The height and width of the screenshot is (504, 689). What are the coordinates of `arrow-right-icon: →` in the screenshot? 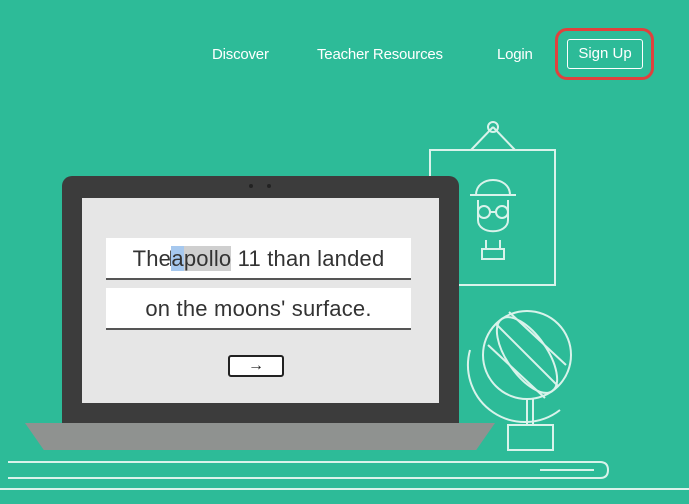 It's located at (256, 365).